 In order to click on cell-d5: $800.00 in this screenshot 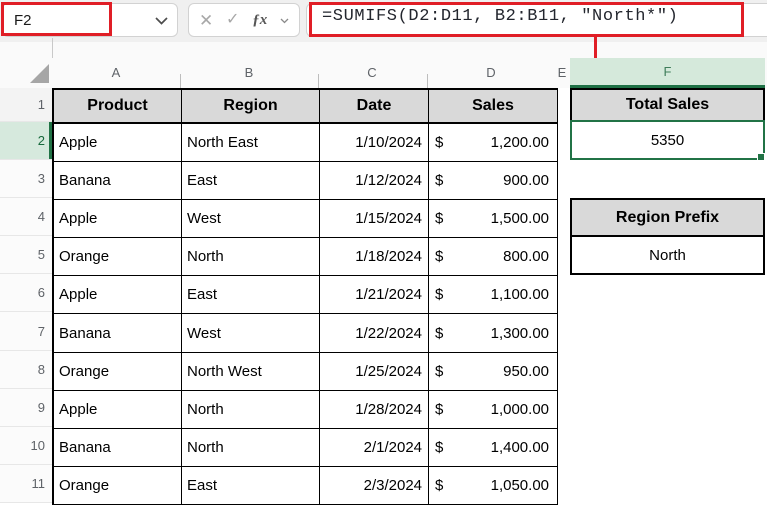, I will do `click(493, 257)`.